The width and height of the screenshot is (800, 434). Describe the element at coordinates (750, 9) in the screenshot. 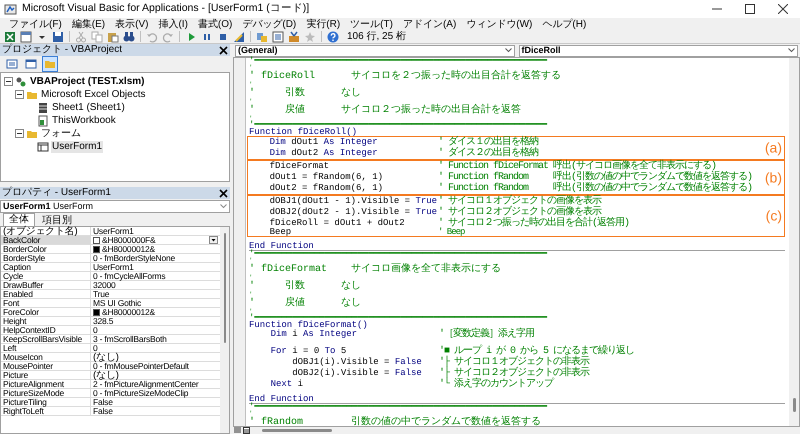

I see `maximize-icon` at that location.